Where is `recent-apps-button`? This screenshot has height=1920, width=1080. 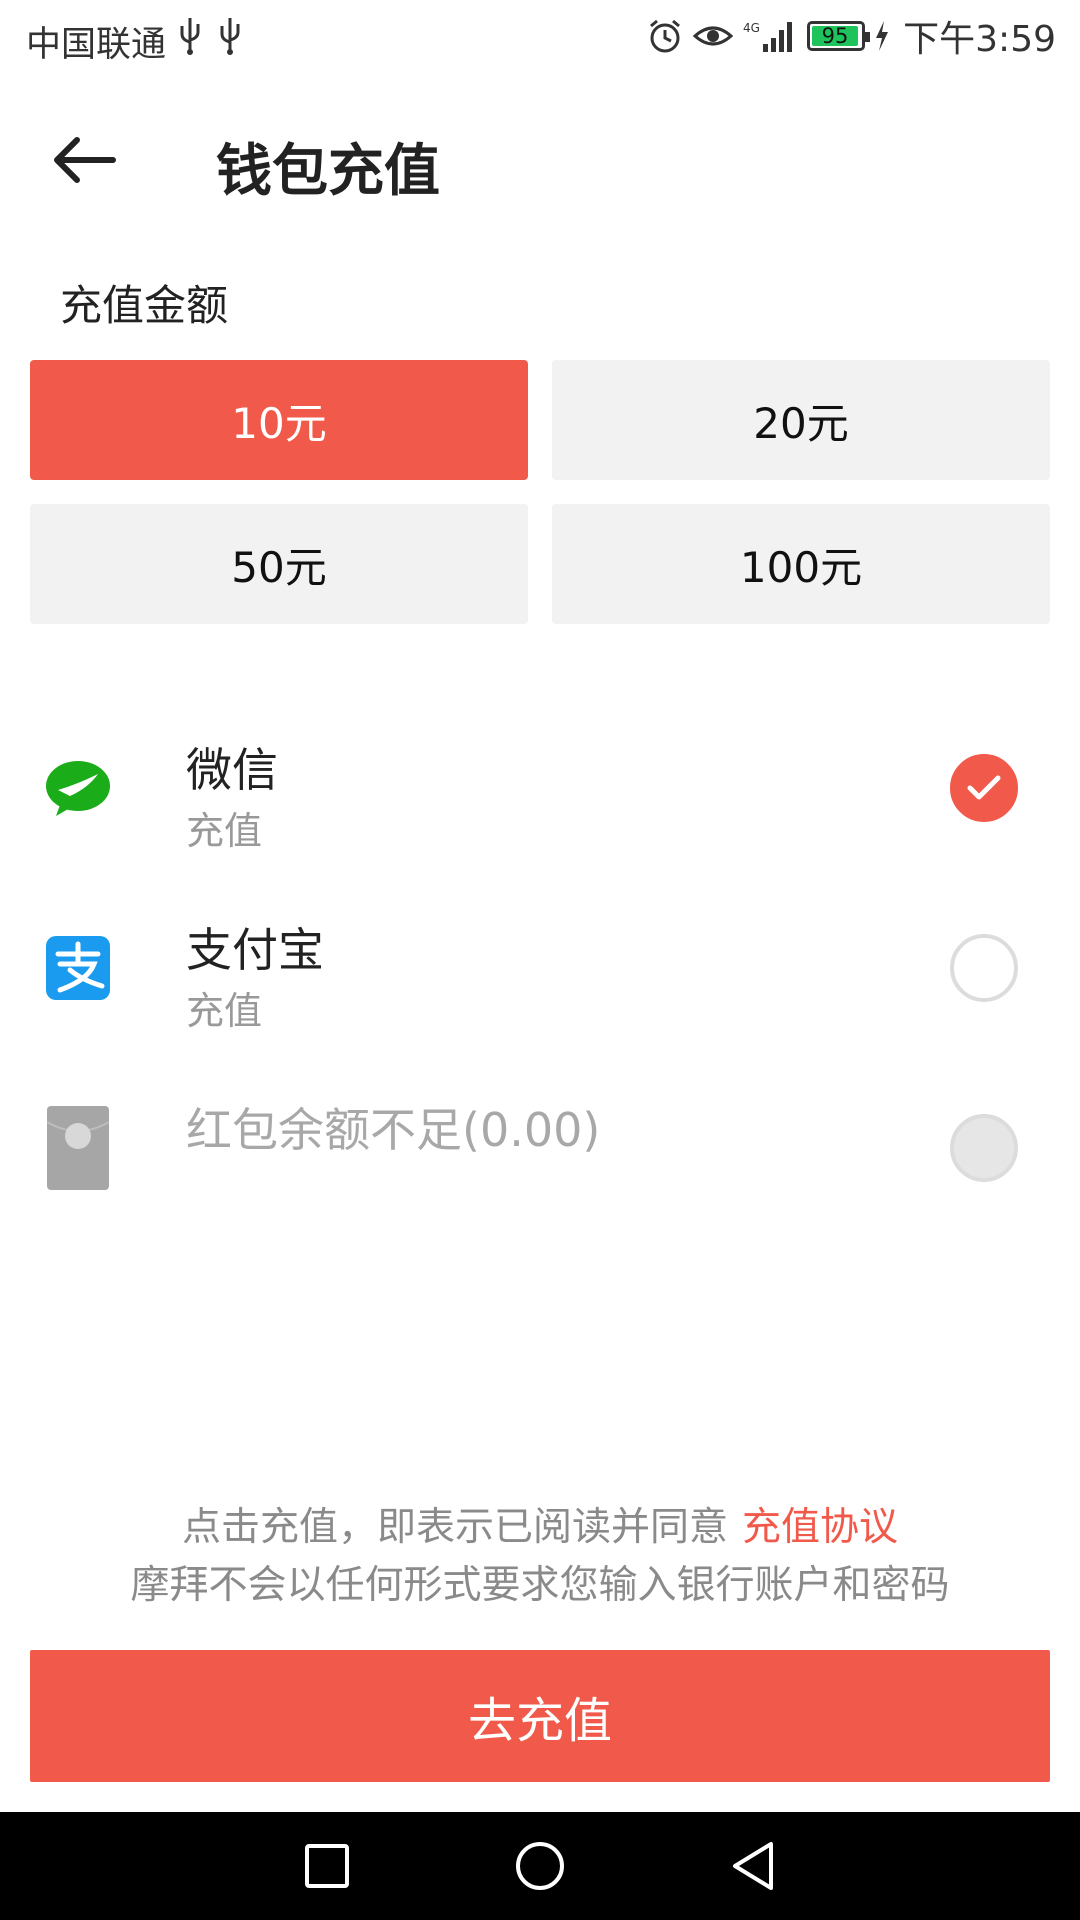 recent-apps-button is located at coordinates (327, 1866).